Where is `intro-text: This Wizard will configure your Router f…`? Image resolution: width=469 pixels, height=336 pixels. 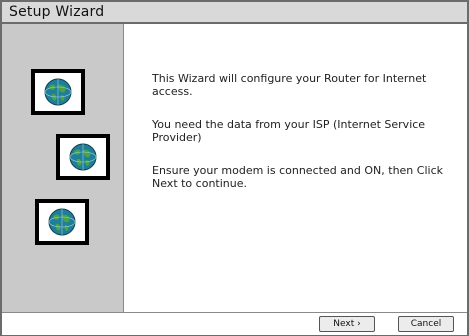
intro-text: This Wizard will configure your Router f… is located at coordinates (289, 85).